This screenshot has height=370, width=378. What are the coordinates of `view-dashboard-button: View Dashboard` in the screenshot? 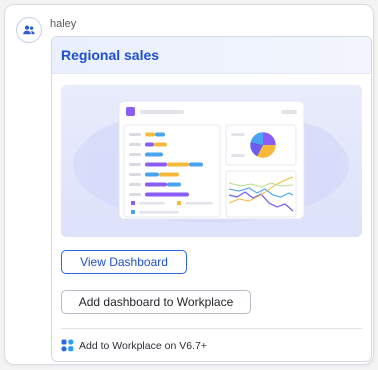 It's located at (124, 262).